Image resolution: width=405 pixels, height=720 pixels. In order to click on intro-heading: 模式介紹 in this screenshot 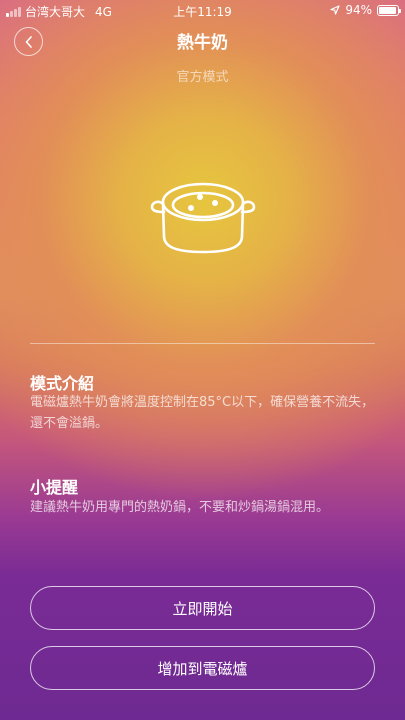, I will do `click(62, 383)`.